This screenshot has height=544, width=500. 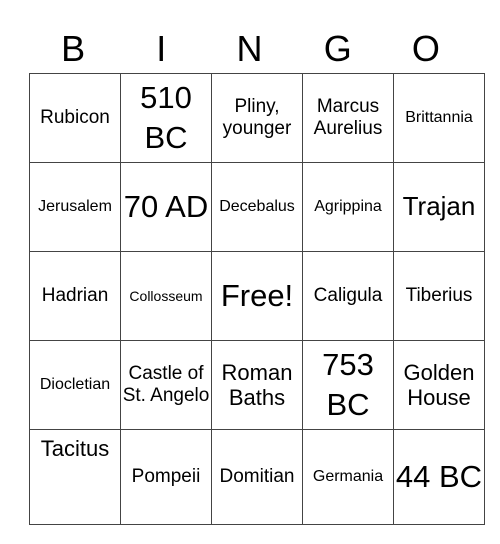 What do you see at coordinates (425, 48) in the screenshot?
I see `header-letter-o: O` at bounding box center [425, 48].